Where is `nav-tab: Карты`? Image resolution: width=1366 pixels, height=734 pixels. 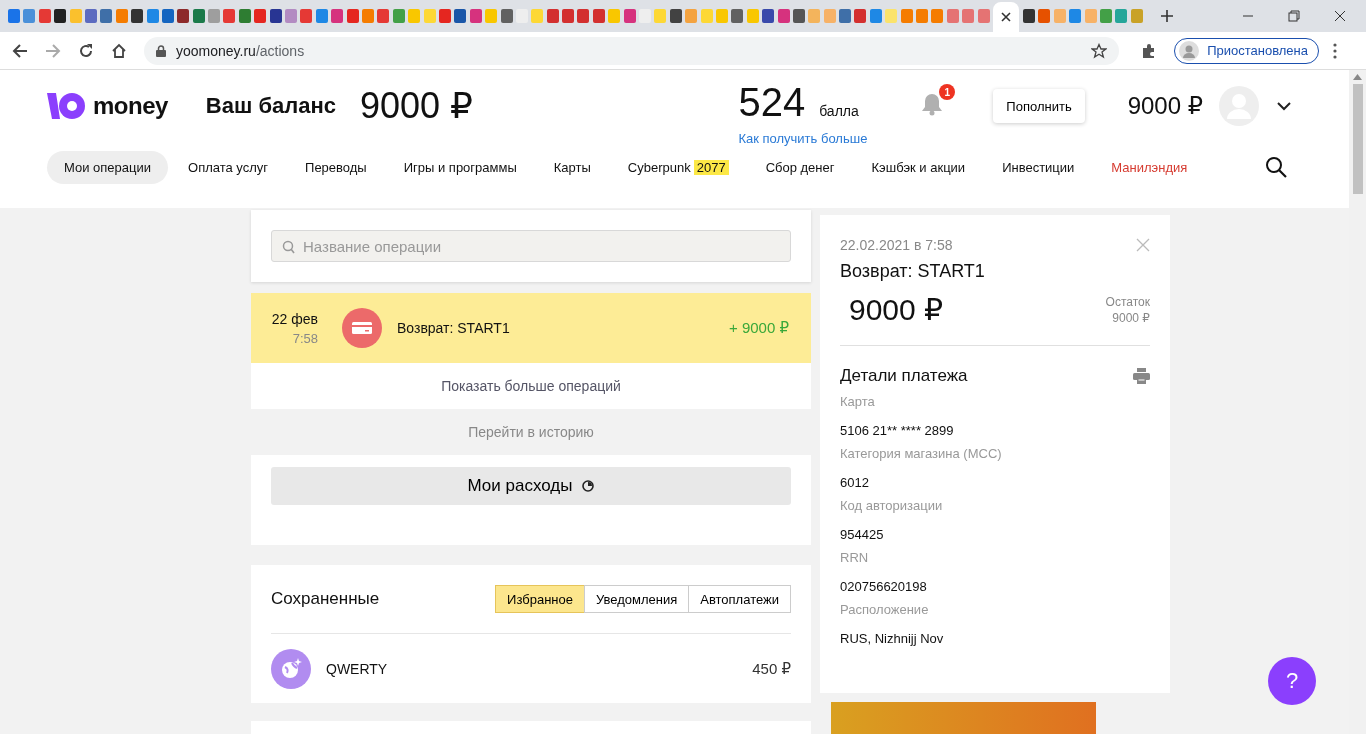
nav-tab: Карты is located at coordinates (572, 167).